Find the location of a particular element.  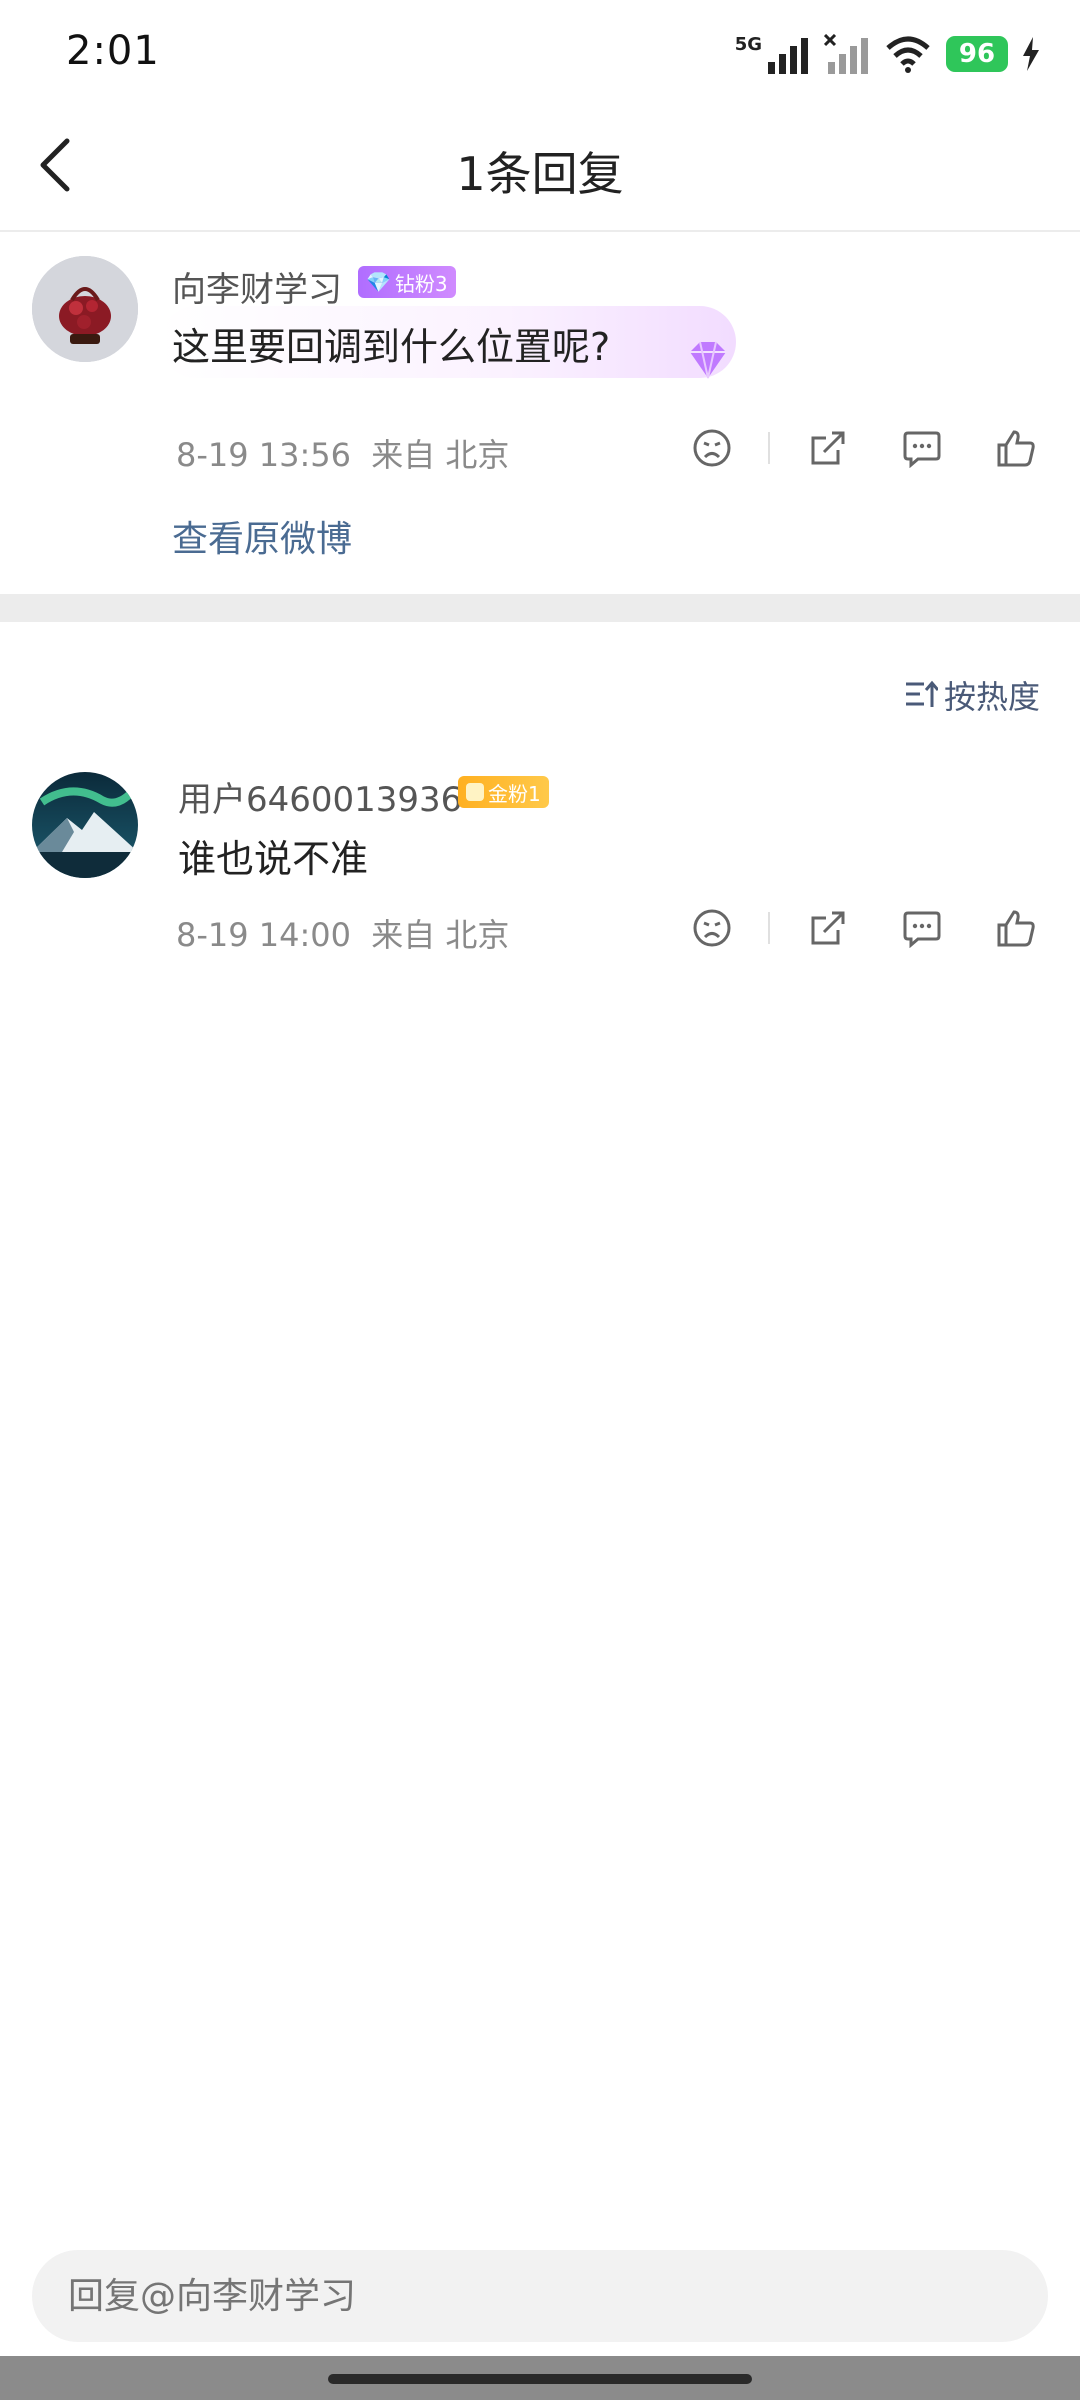

wifi-icon is located at coordinates (908, 54).